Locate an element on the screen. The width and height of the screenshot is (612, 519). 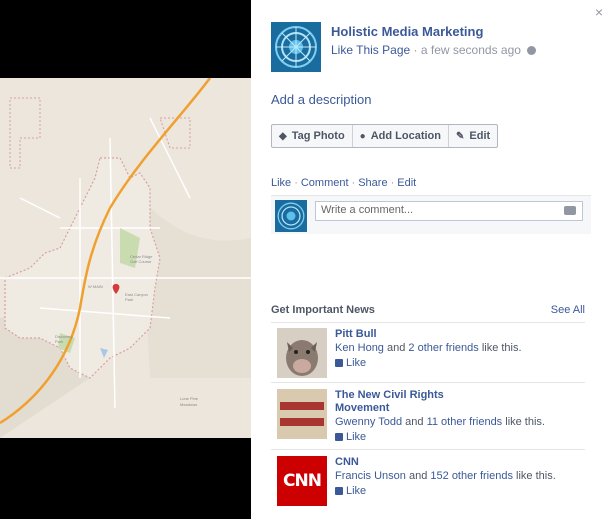
civil-rights-thumbnail is located at coordinates (302, 414).